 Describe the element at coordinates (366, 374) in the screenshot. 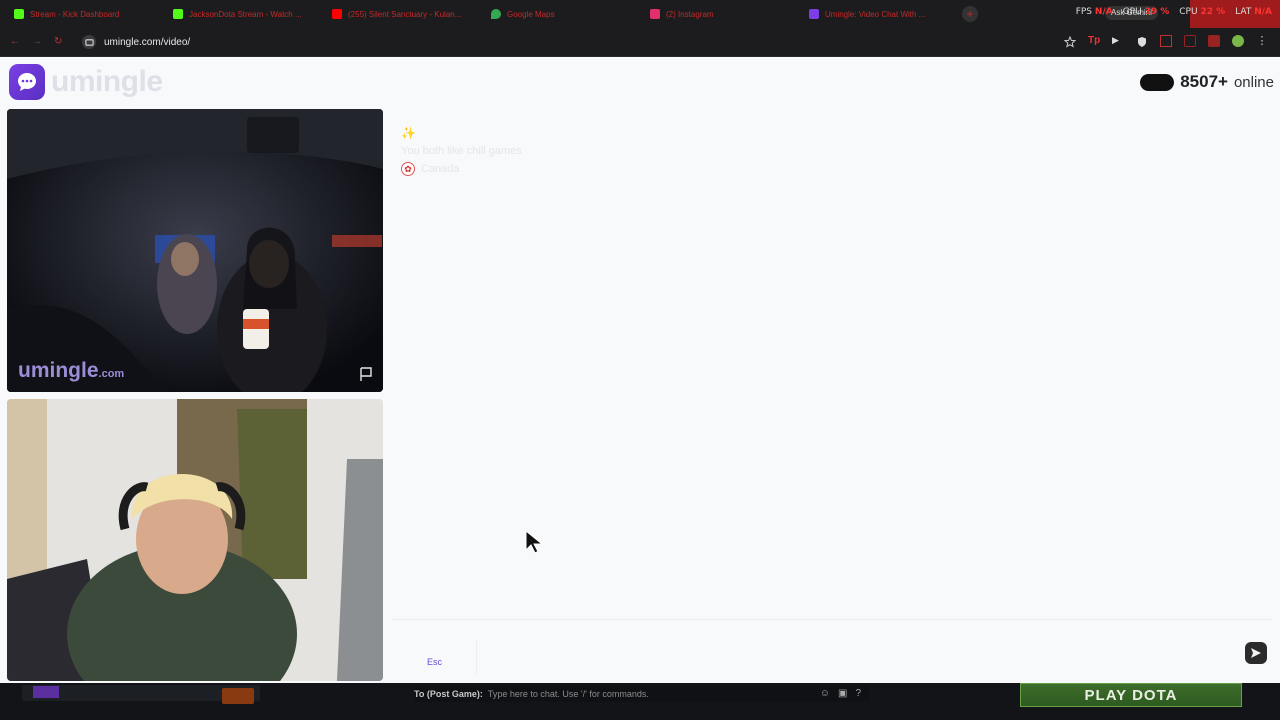

I see `report-flag-icon` at that location.